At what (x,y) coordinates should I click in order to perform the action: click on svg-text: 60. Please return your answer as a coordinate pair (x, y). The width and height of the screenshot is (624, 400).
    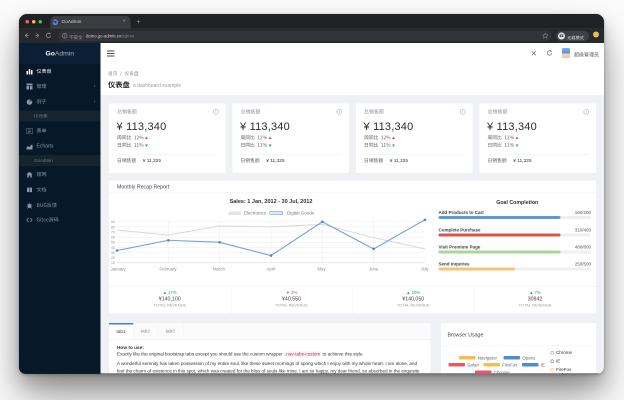
    Looking at the image, I should click on (113, 238).